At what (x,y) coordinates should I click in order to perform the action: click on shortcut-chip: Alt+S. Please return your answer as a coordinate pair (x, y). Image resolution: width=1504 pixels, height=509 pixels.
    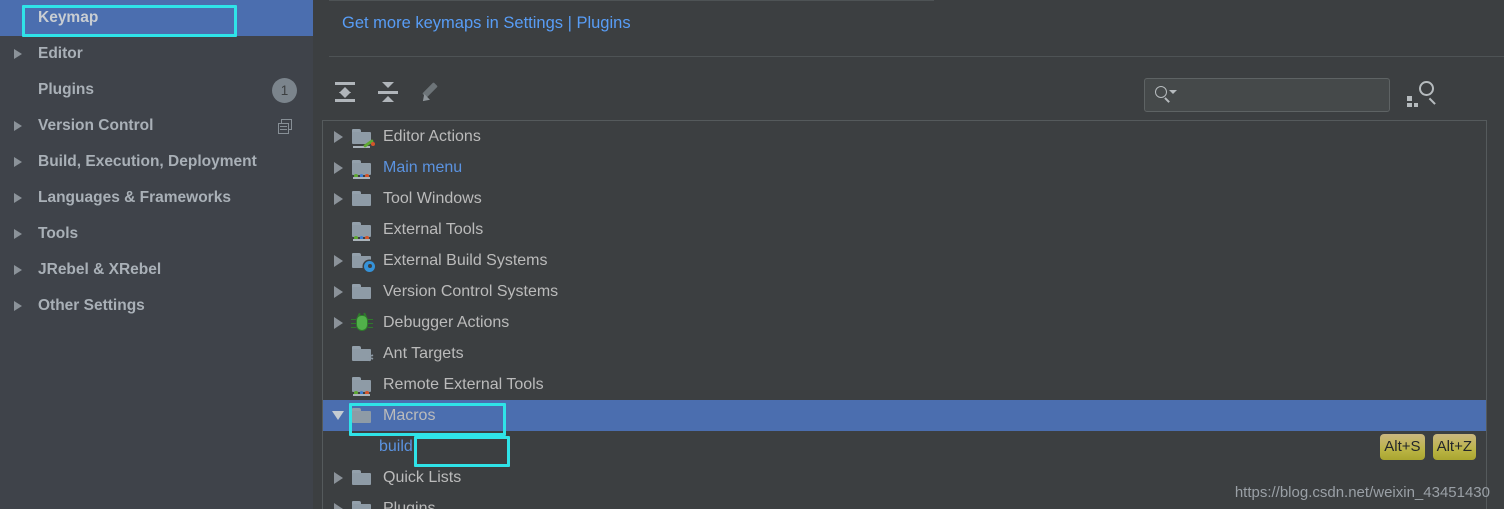
    Looking at the image, I should click on (1402, 446).